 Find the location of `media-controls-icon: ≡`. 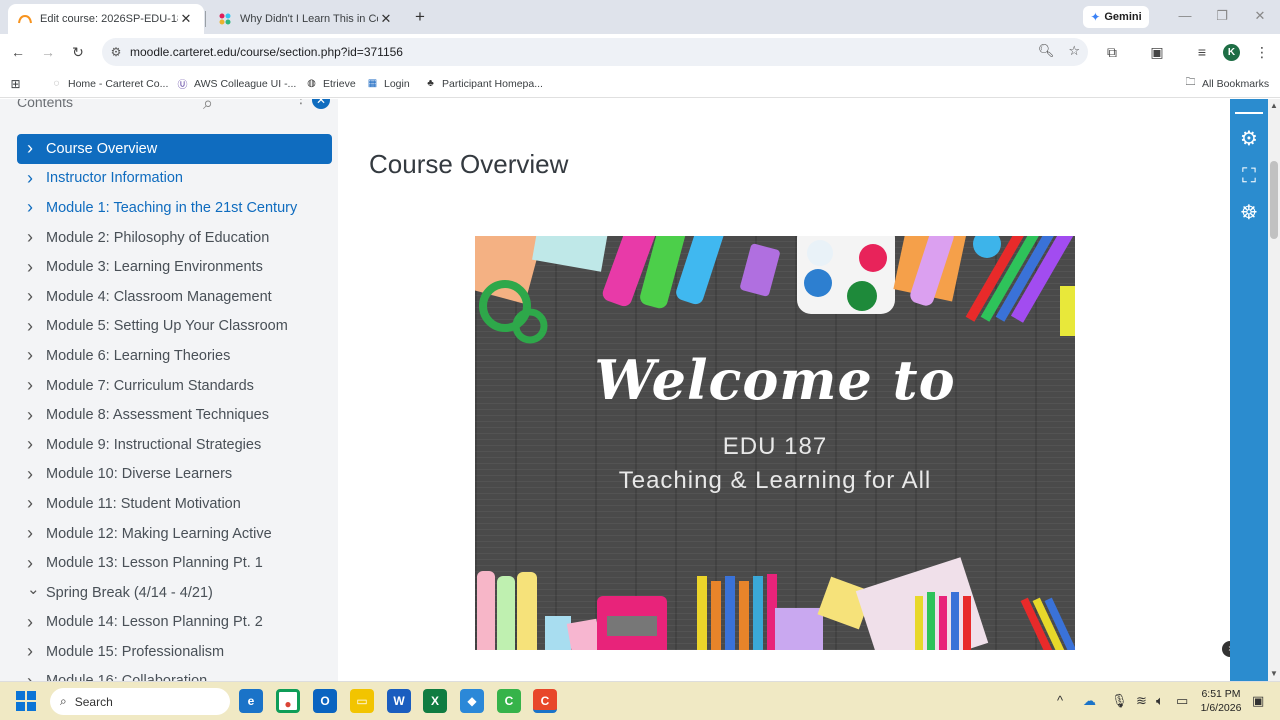

media-controls-icon: ≡ is located at coordinates (1202, 52).